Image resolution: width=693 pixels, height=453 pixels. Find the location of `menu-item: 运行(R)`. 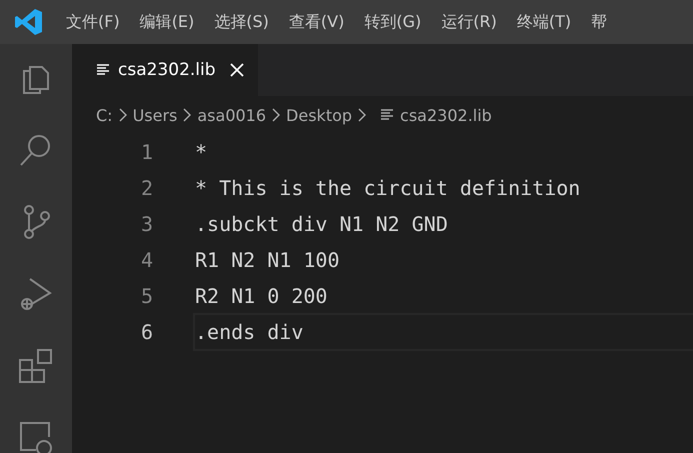

menu-item: 运行(R) is located at coordinates (469, 22).